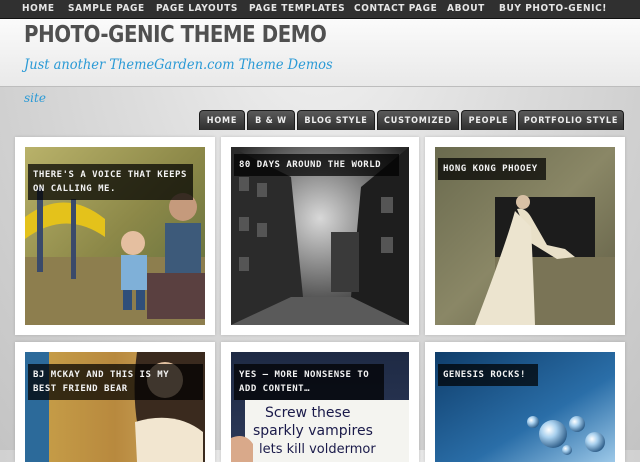 The width and height of the screenshot is (640, 462). What do you see at coordinates (271, 120) in the screenshot?
I see `tab-b-and-w: B & W` at bounding box center [271, 120].